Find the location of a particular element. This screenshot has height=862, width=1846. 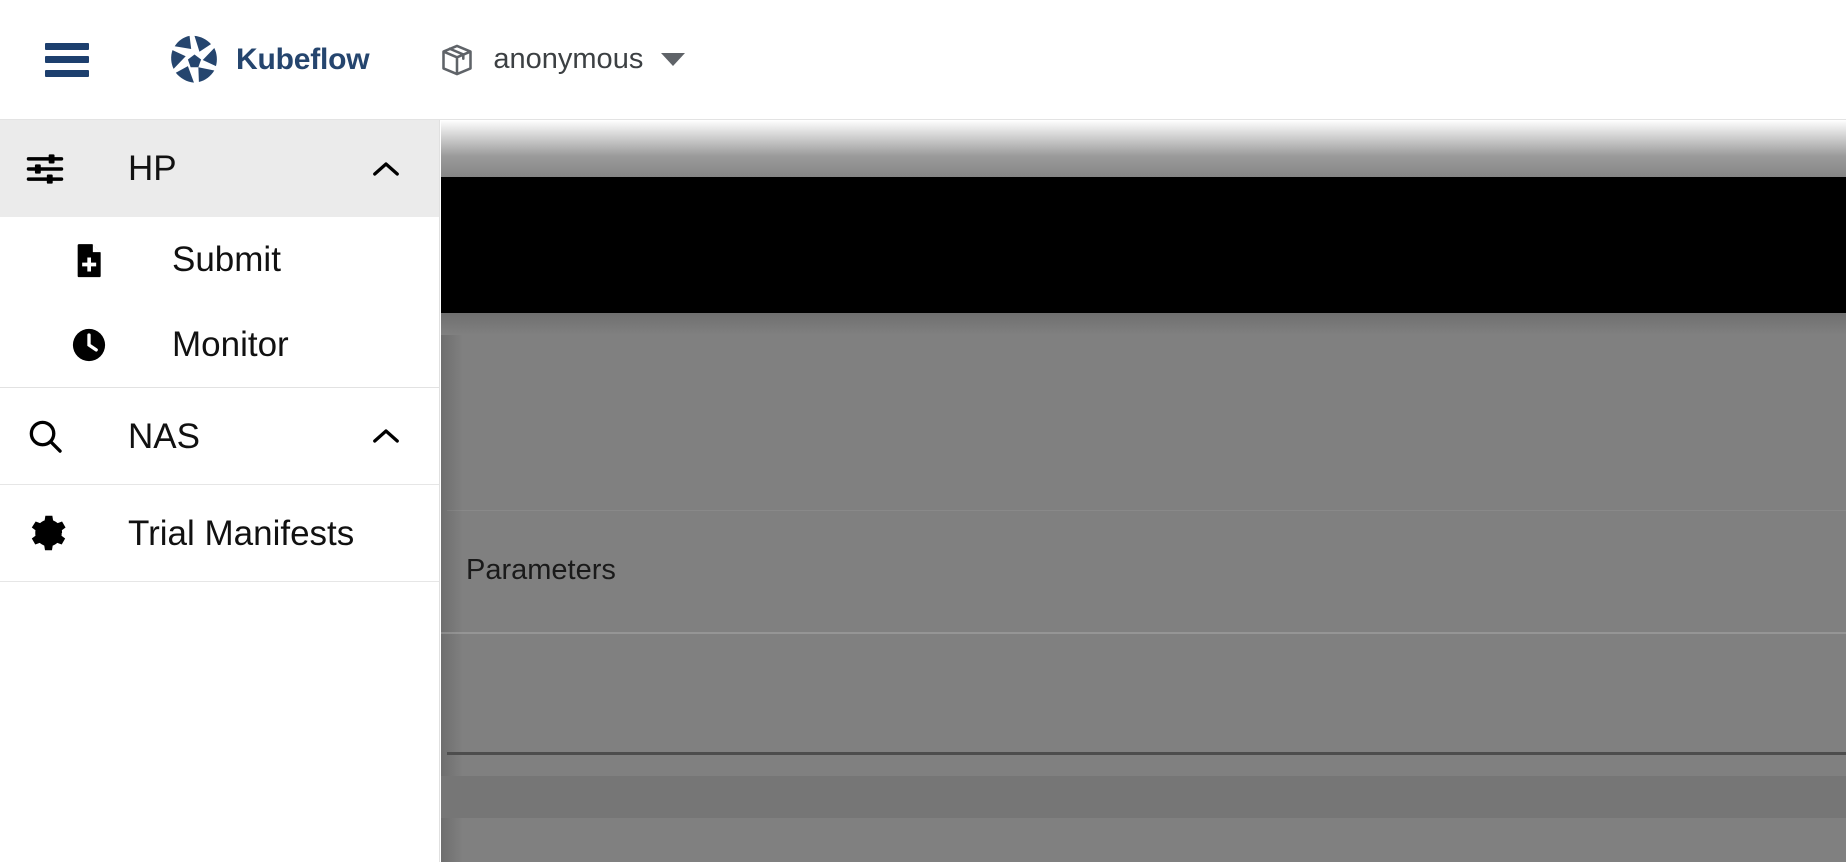

sidebar-item-submit-label: Submit is located at coordinates (226, 259).